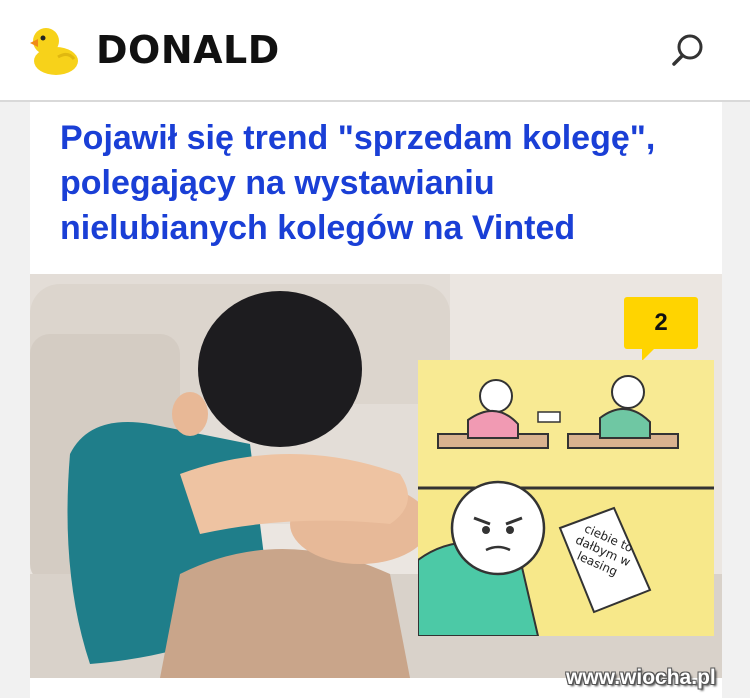 The height and width of the screenshot is (698, 750). What do you see at coordinates (54, 51) in the screenshot?
I see `duck-logo-icon` at bounding box center [54, 51].